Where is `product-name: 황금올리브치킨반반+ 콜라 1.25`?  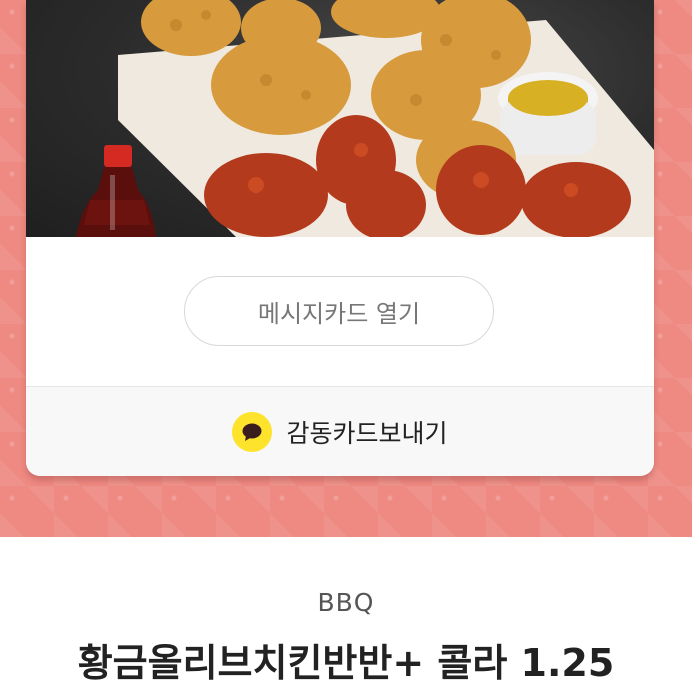
product-name: 황금올리브치킨반반+ 콜라 1.25 is located at coordinates (346, 663).